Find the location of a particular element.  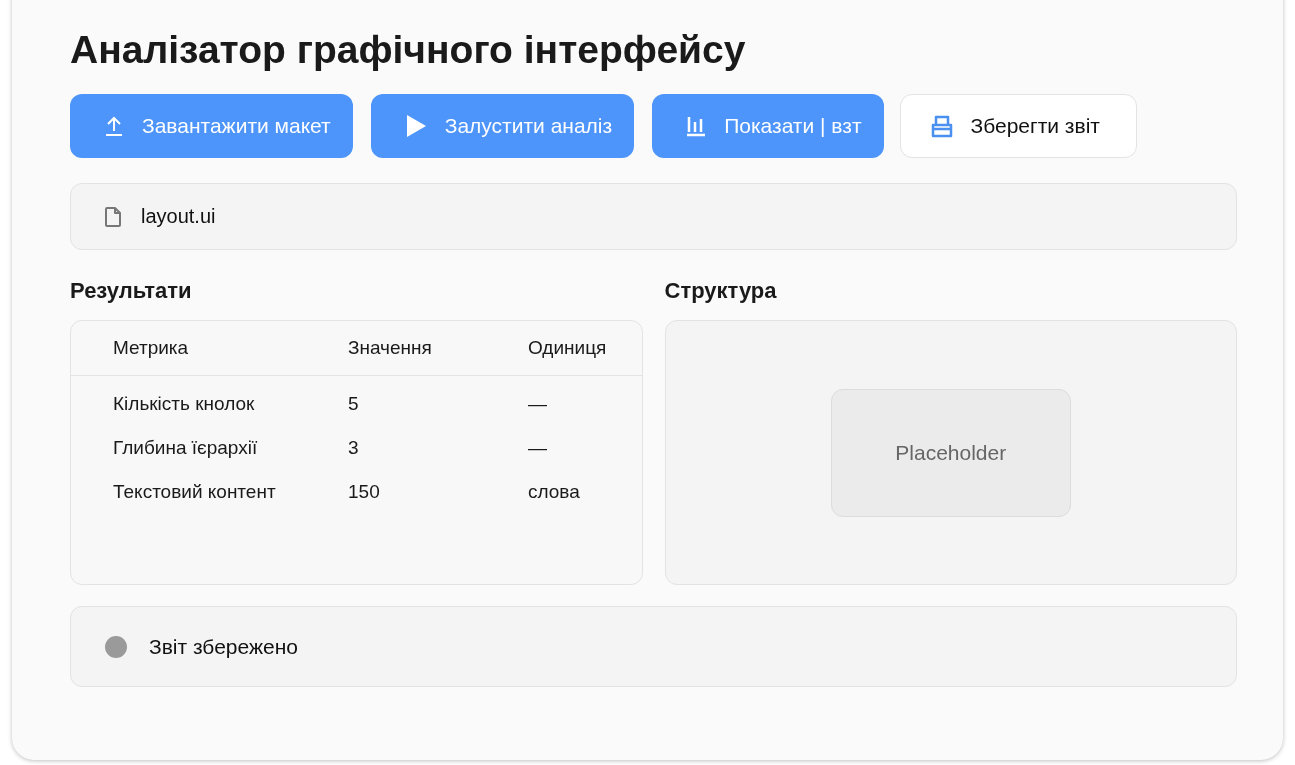

upload-icon is located at coordinates (114, 126).